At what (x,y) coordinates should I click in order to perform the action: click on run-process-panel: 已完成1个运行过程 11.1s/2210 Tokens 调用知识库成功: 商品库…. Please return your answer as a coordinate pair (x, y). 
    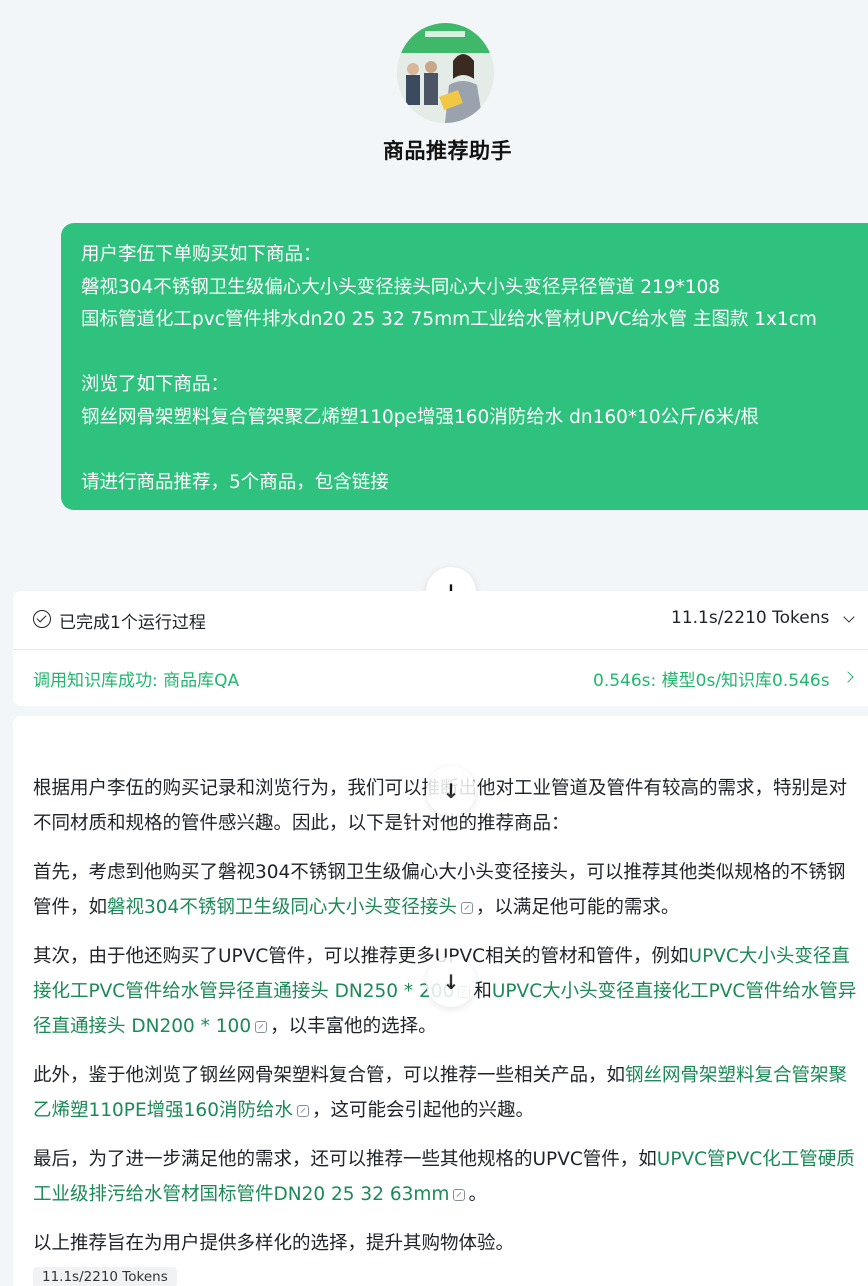
    Looking at the image, I should click on (440, 648).